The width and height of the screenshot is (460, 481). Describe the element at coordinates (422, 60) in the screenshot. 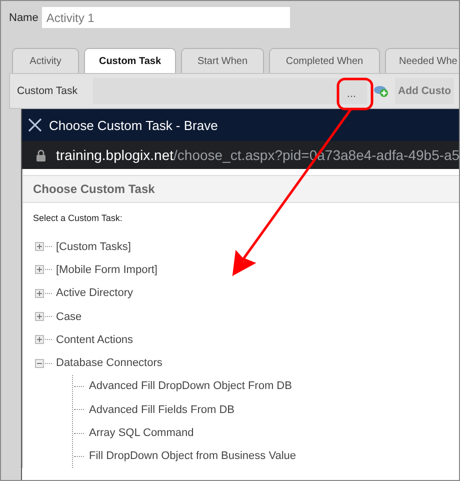

I see `tab: Needed Whe` at that location.